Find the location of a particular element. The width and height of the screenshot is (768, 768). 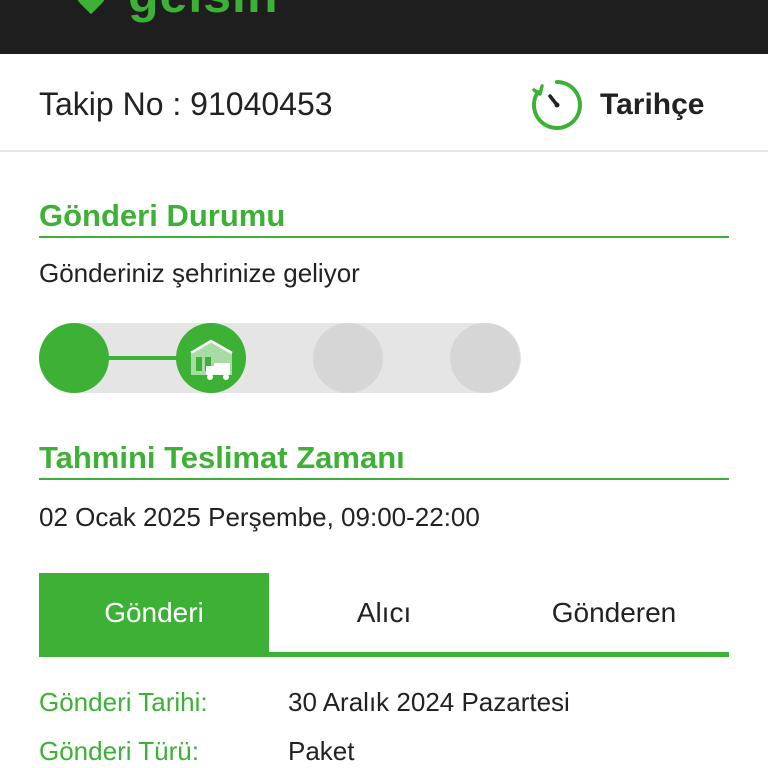

status-text: Gönderiniz şehrinize geliyor is located at coordinates (199, 273).